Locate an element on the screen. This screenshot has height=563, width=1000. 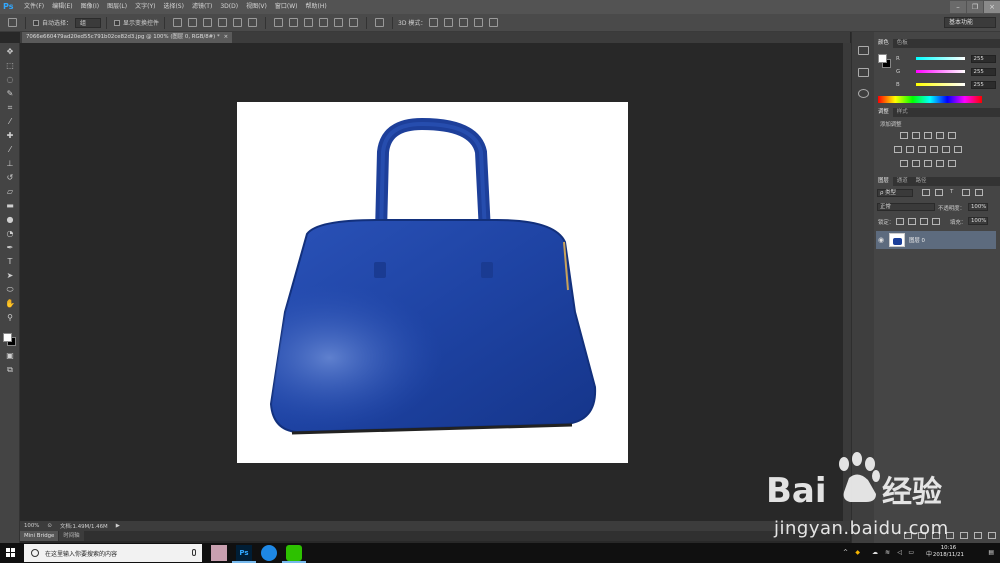
slider-g: G 255 is located at coordinates (937, 71).